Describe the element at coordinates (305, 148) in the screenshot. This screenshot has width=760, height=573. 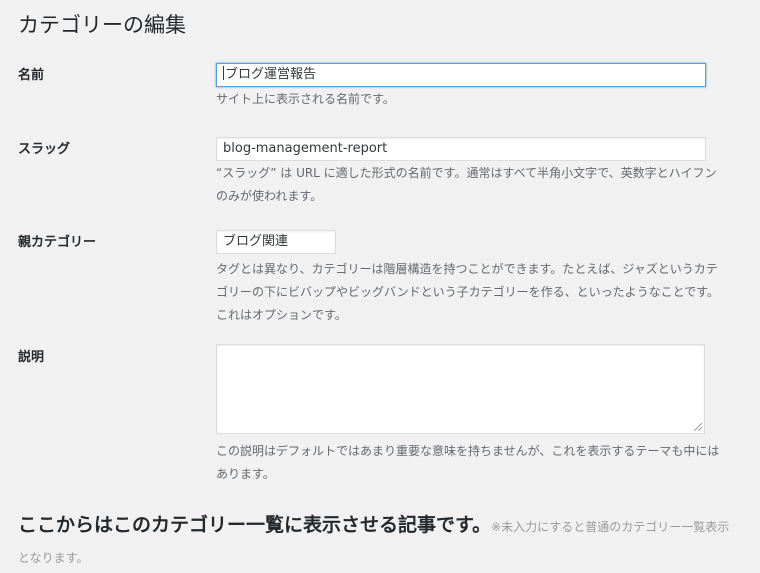
I see `slug-input-value: blog-management-report` at that location.